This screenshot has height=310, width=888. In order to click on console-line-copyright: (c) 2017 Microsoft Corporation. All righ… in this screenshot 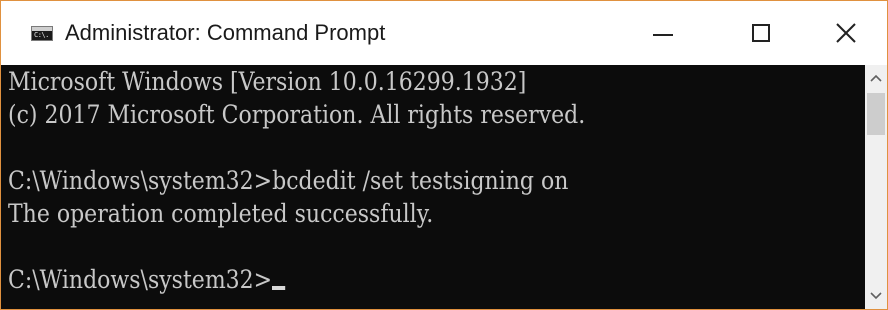, I will do `click(297, 114)`.